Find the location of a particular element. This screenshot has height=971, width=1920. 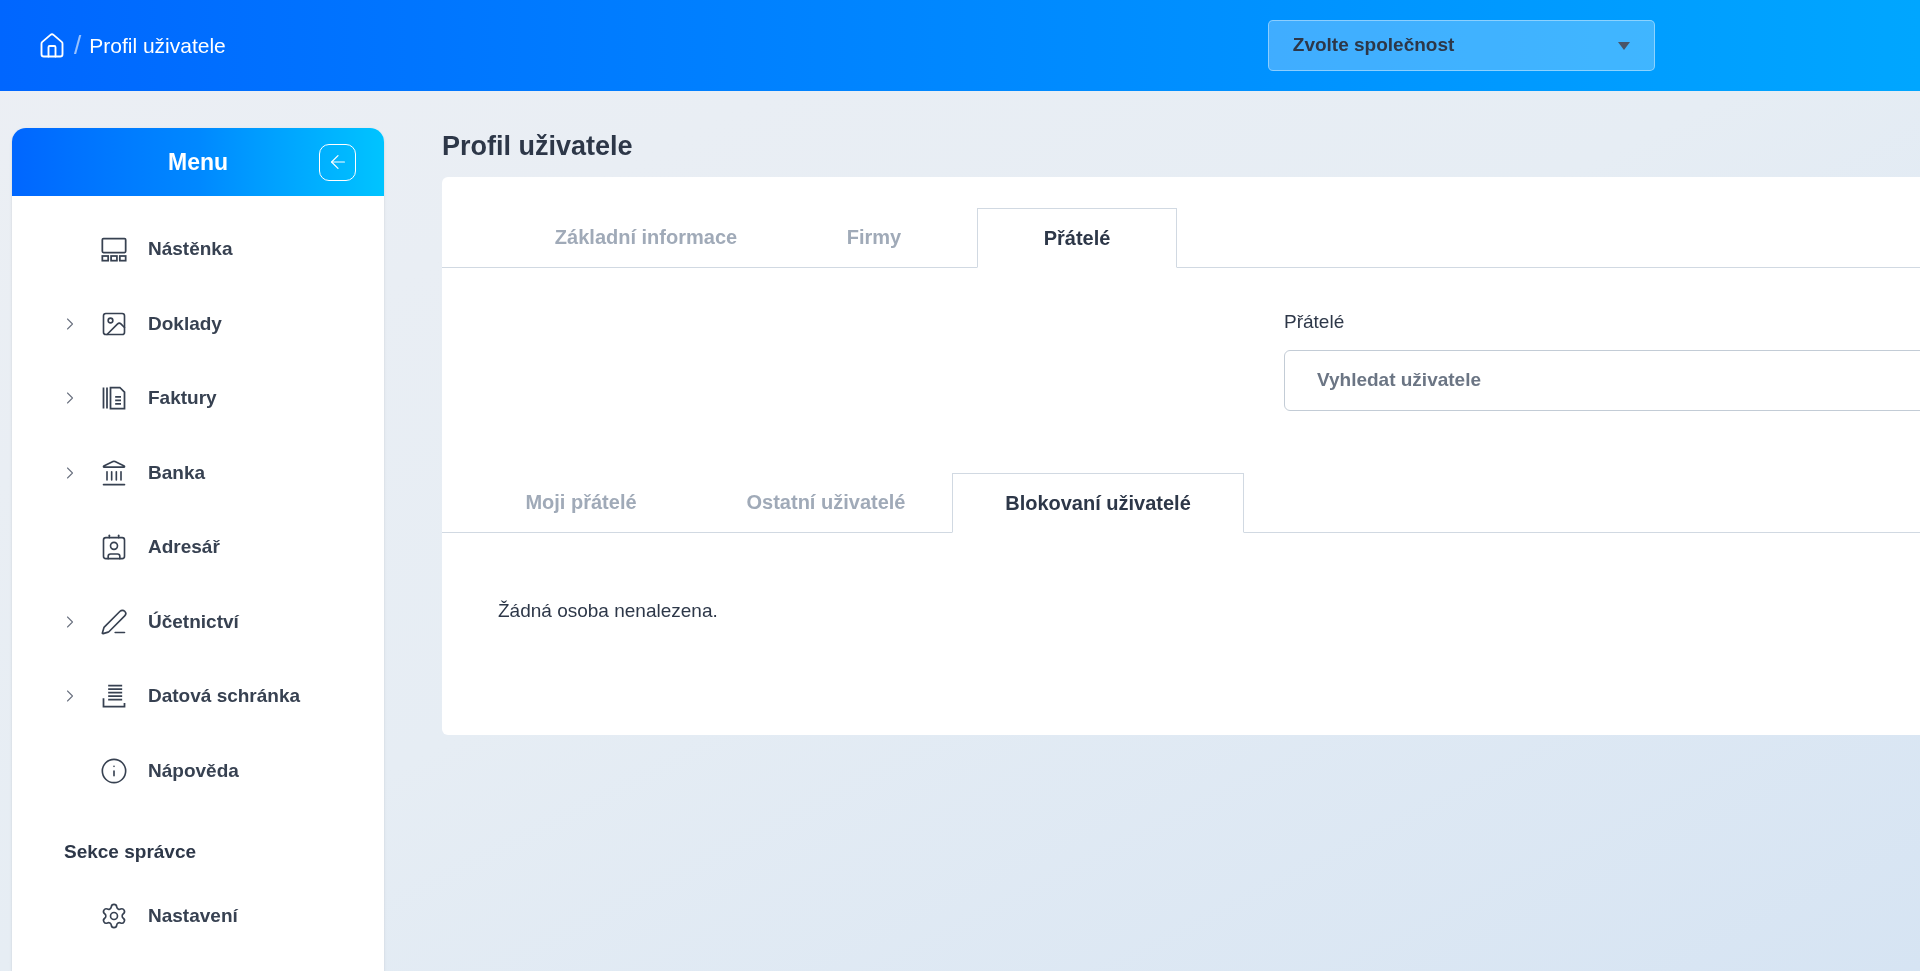

bank-icon is located at coordinates (114, 472).